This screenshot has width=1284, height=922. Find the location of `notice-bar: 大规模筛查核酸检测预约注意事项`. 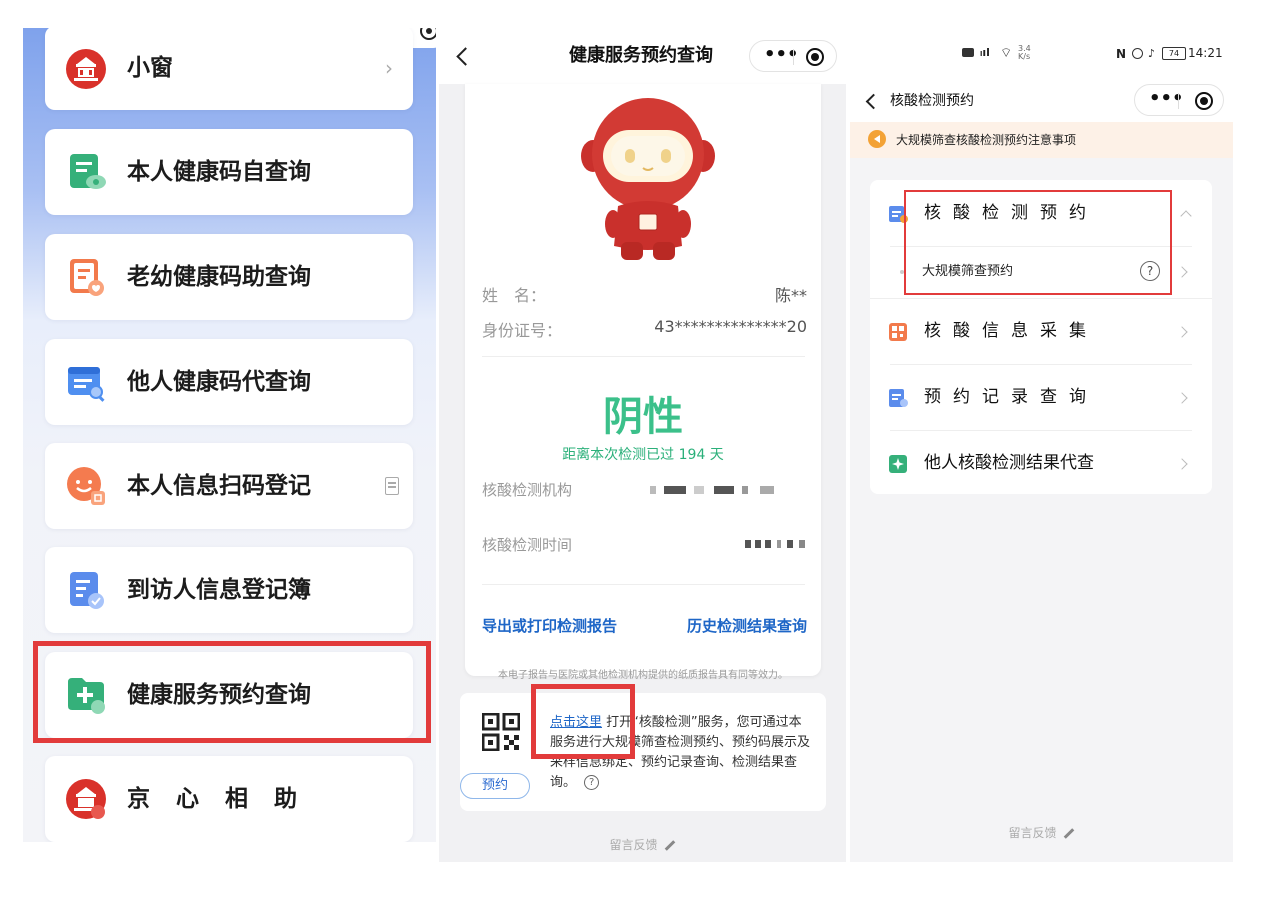

notice-bar: 大规模筛查核酸检测预约注意事项 is located at coordinates (1041, 140).